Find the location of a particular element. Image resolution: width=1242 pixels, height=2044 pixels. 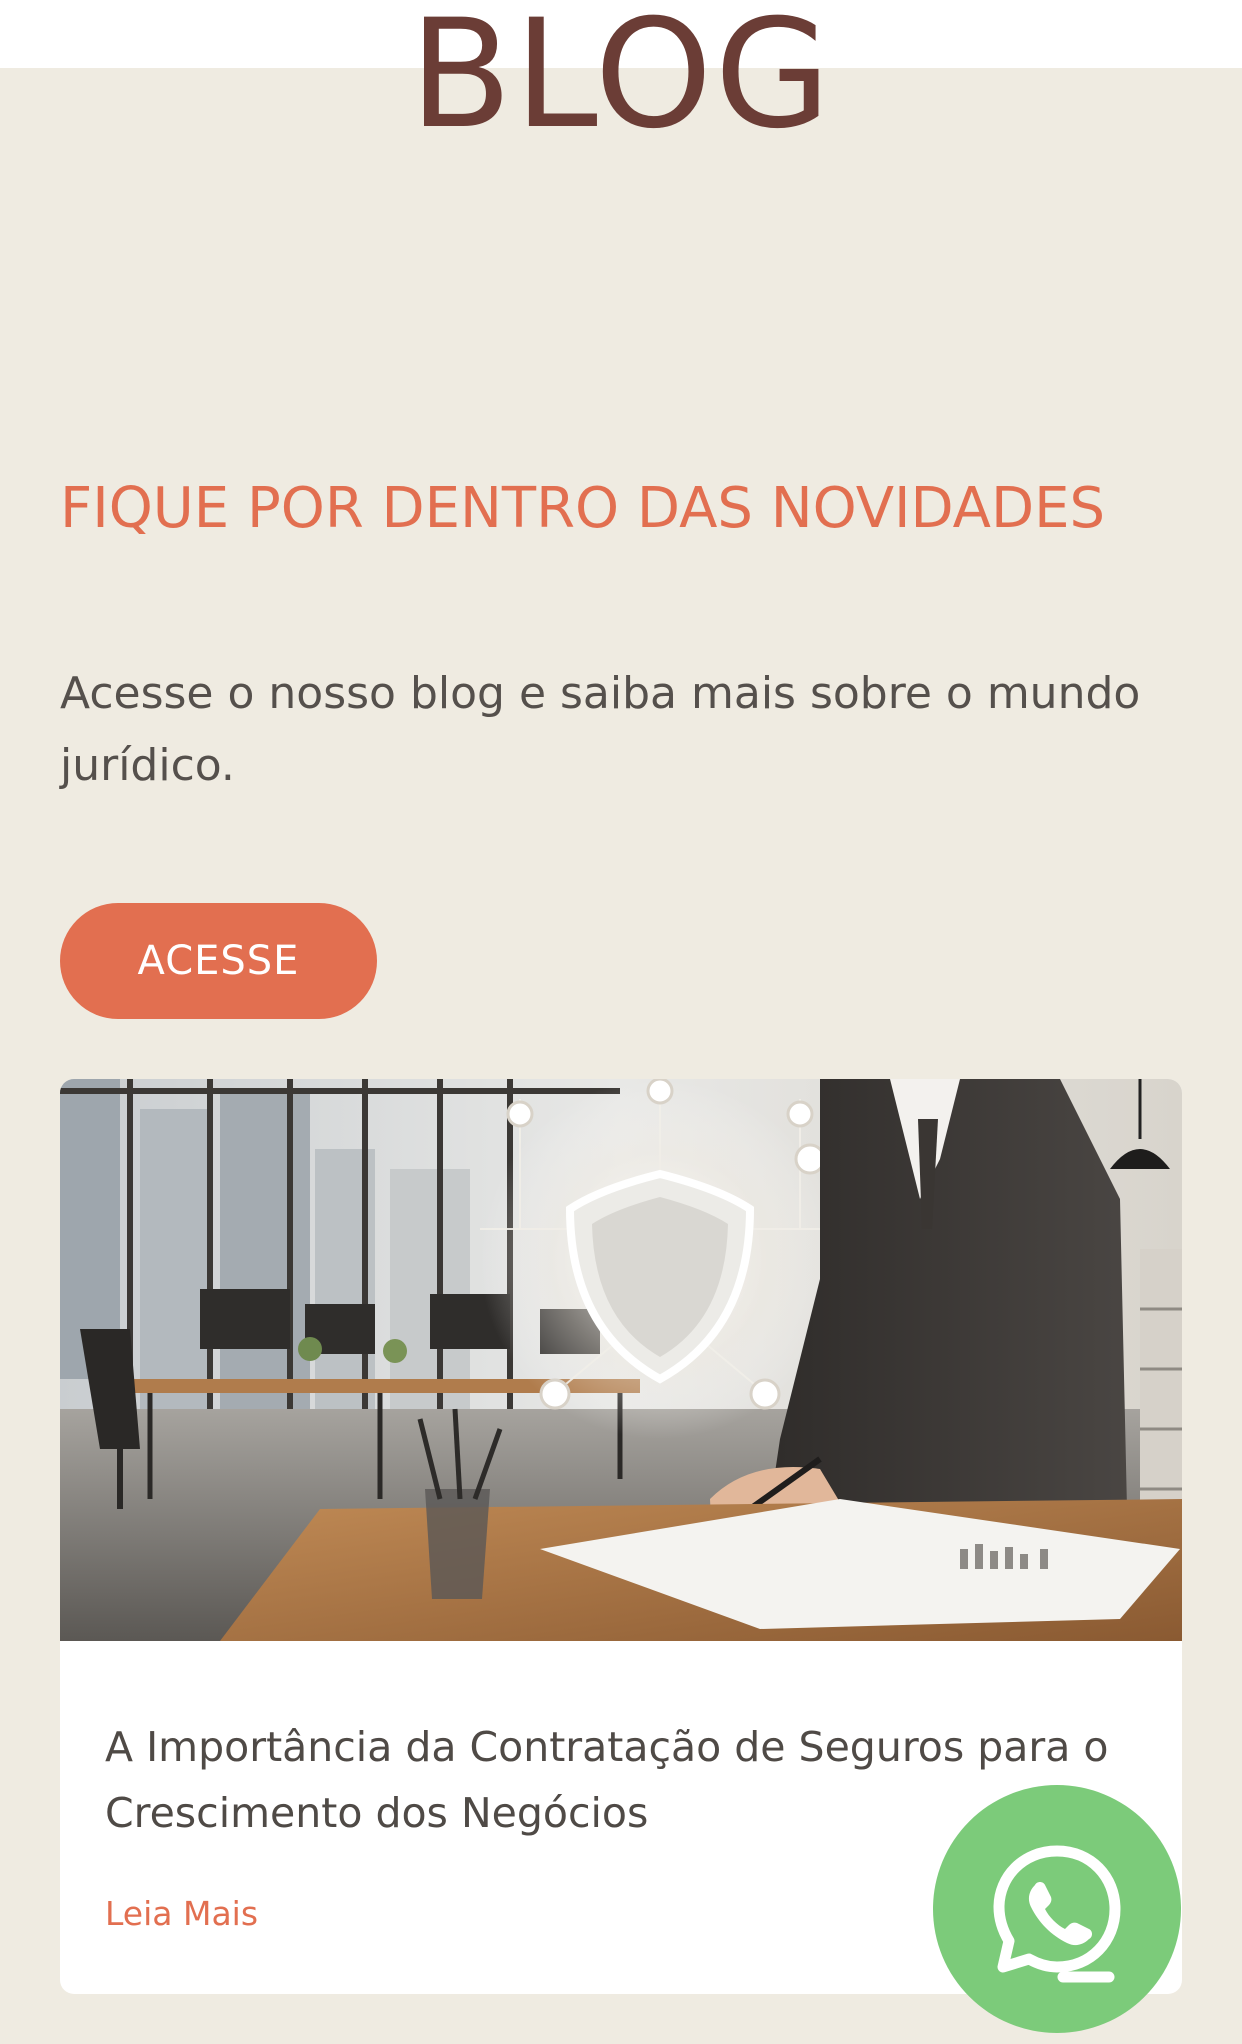

page-title: BLOG is located at coordinates (621, 81).